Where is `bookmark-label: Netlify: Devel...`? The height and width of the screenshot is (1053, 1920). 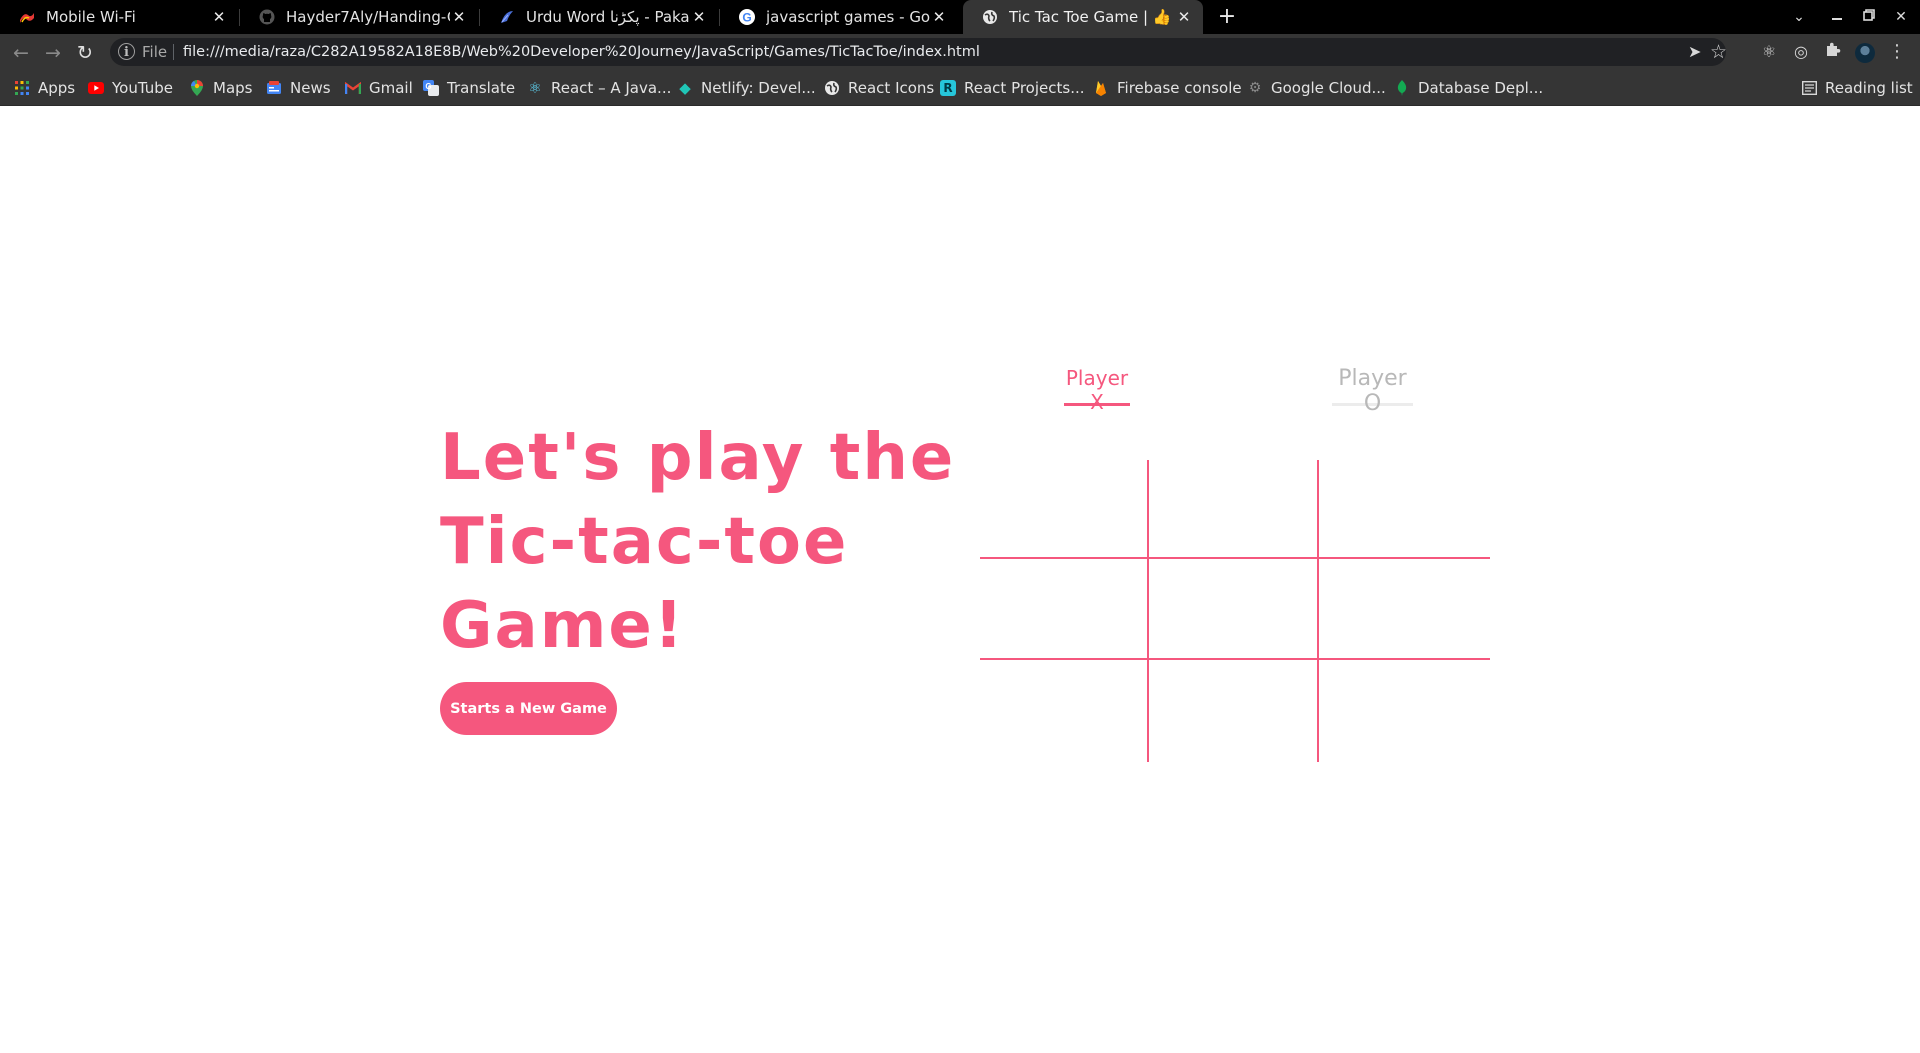
bookmark-label: Netlify: Devel... is located at coordinates (758, 87).